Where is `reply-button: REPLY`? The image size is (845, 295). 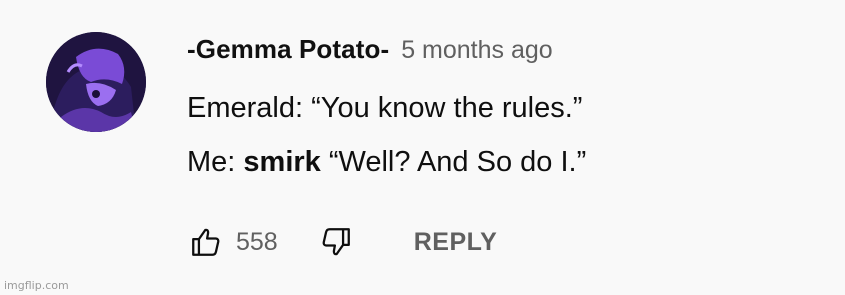
reply-button: REPLY is located at coordinates (456, 242).